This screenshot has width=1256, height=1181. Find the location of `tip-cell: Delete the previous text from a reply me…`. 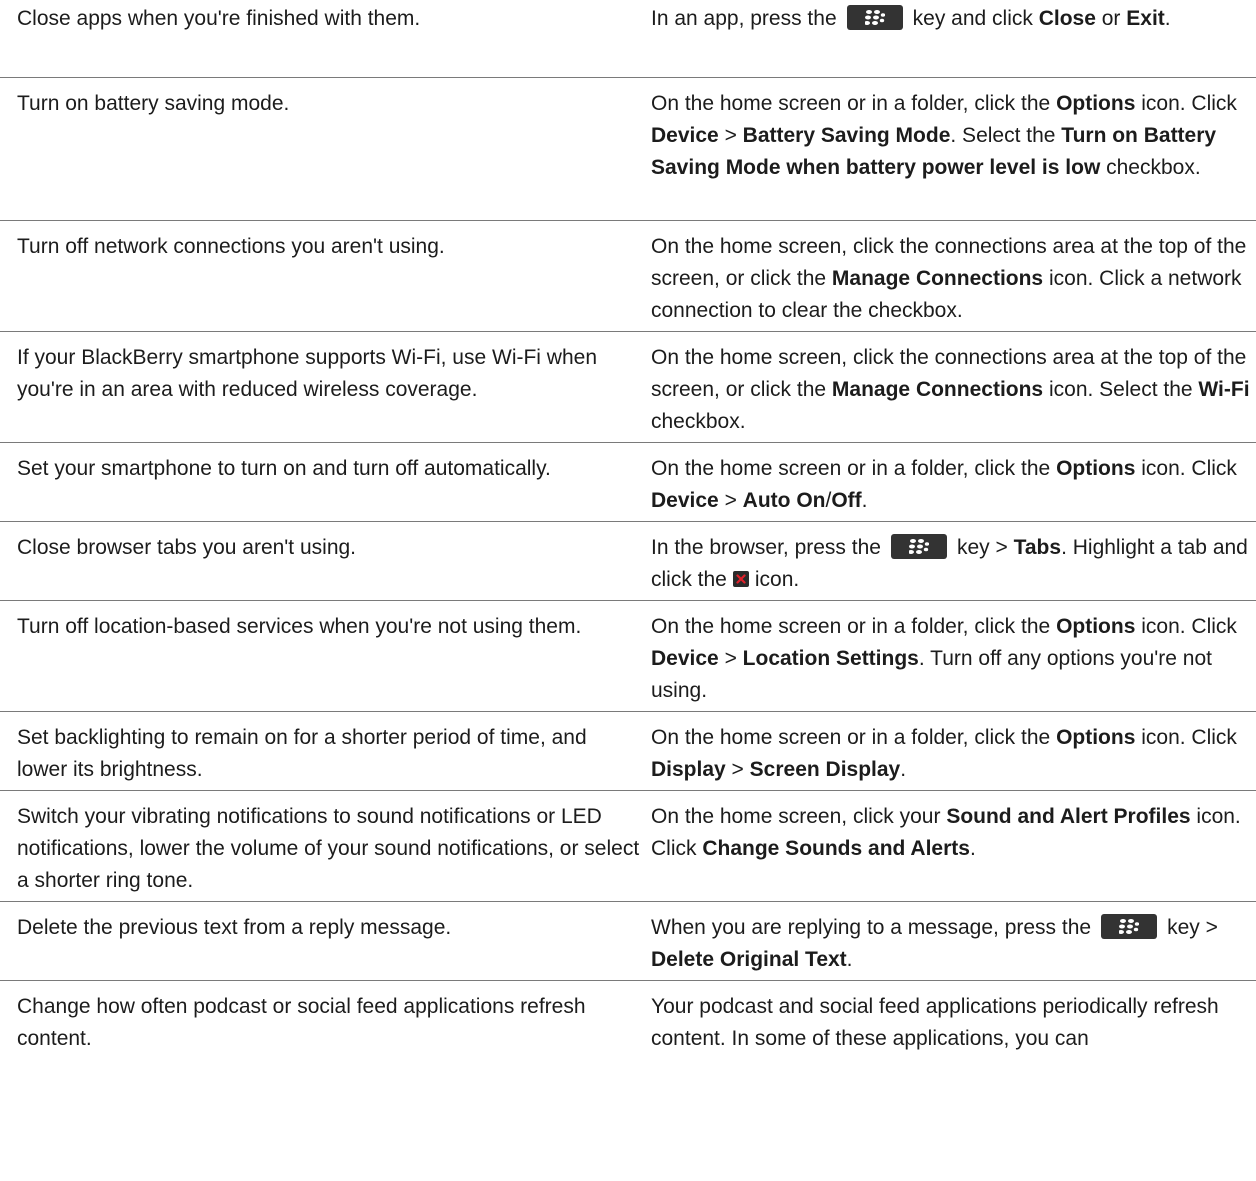

tip-cell: Delete the previous text from a reply me… is located at coordinates (325, 946).